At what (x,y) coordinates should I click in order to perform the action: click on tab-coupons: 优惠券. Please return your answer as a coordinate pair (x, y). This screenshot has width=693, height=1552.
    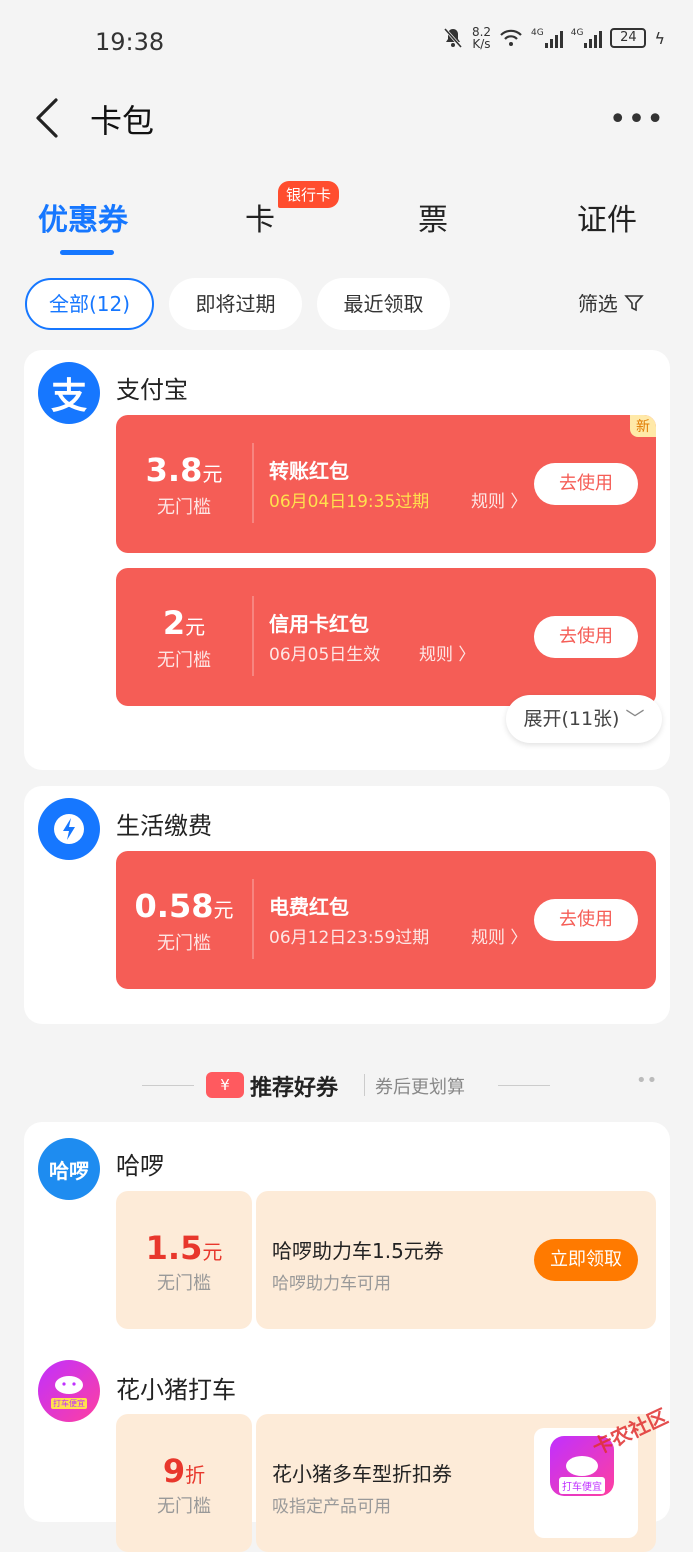
    Looking at the image, I should click on (83, 217).